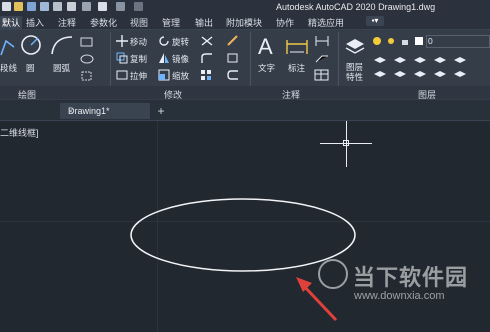 The height and width of the screenshot is (332, 490). Describe the element at coordinates (399, 296) in the screenshot. I see `watermark-url: www.downxia.com` at that location.